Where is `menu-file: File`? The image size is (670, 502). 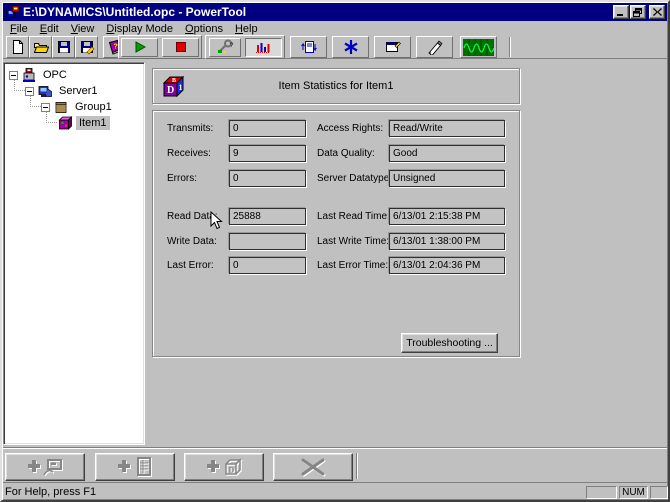
menu-file: File is located at coordinates (19, 29).